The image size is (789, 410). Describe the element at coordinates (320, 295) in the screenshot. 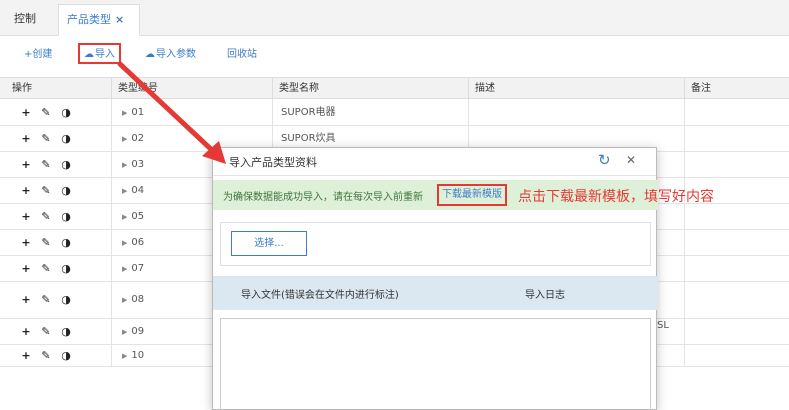

I see `col-header-import-file: 导入文件(错误会在文件内进行标注)` at that location.